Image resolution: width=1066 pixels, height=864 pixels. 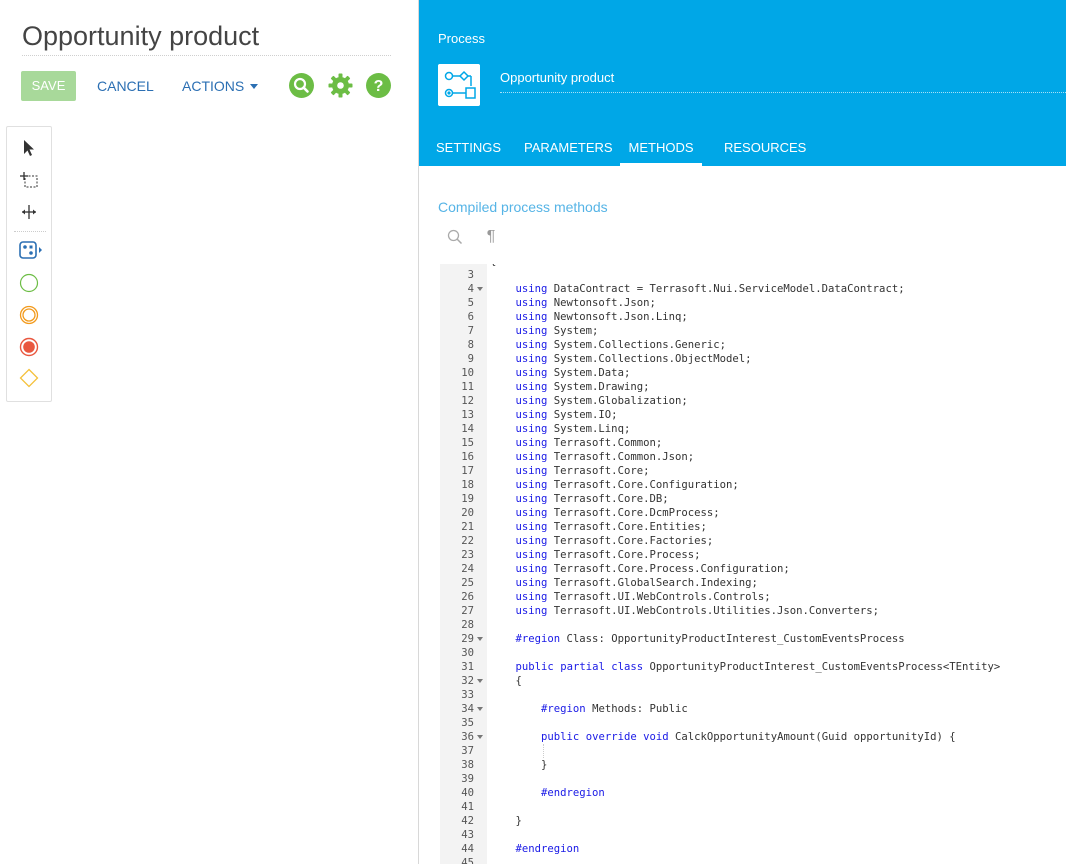 I want to click on gateway-icon, so click(x=29, y=378).